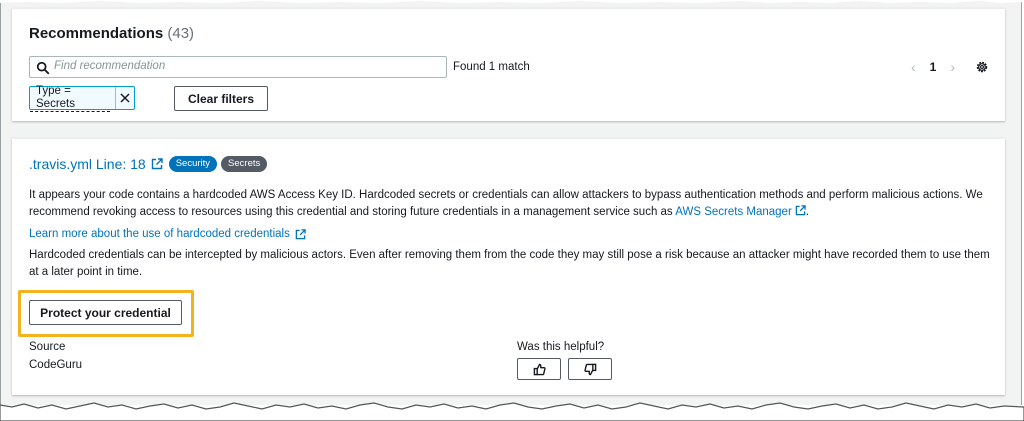  What do you see at coordinates (512, 411) in the screenshot?
I see `torn-edge-bottom` at bounding box center [512, 411].